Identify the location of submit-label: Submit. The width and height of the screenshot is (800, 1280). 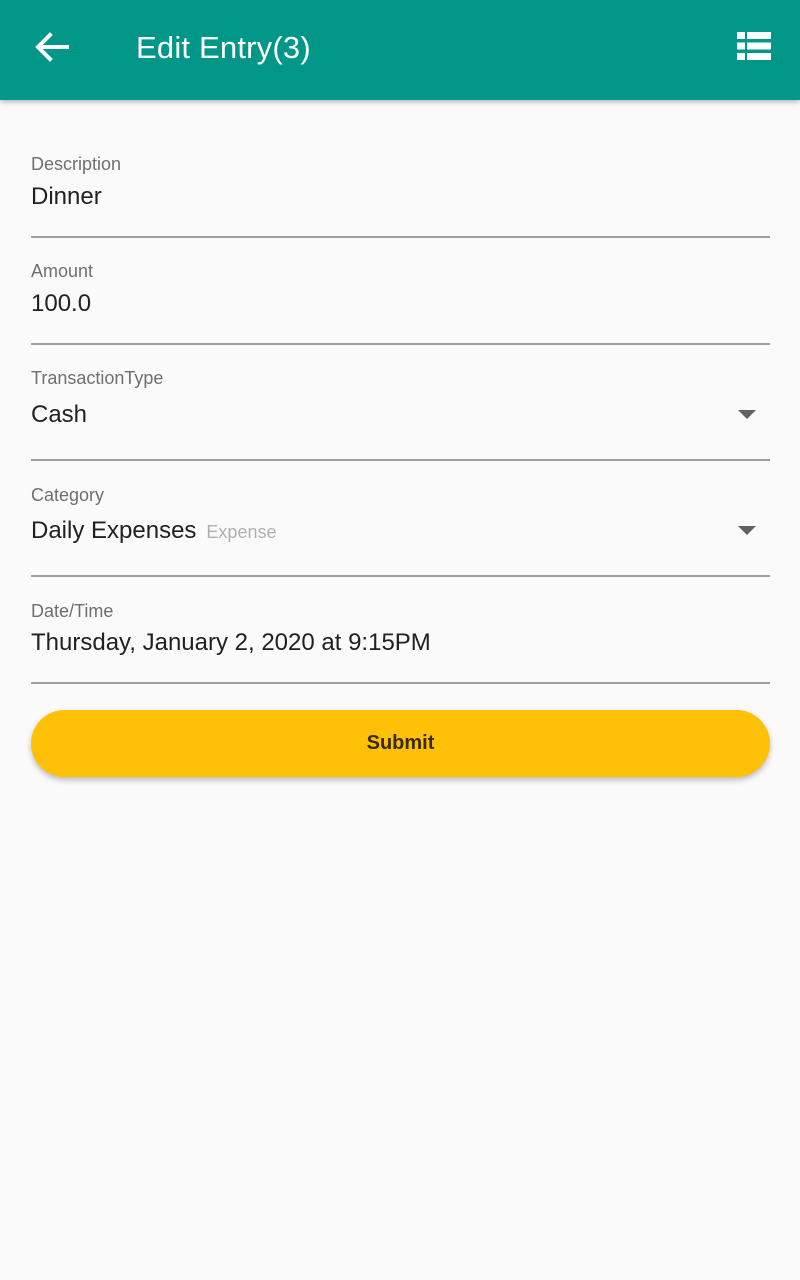
(400, 743).